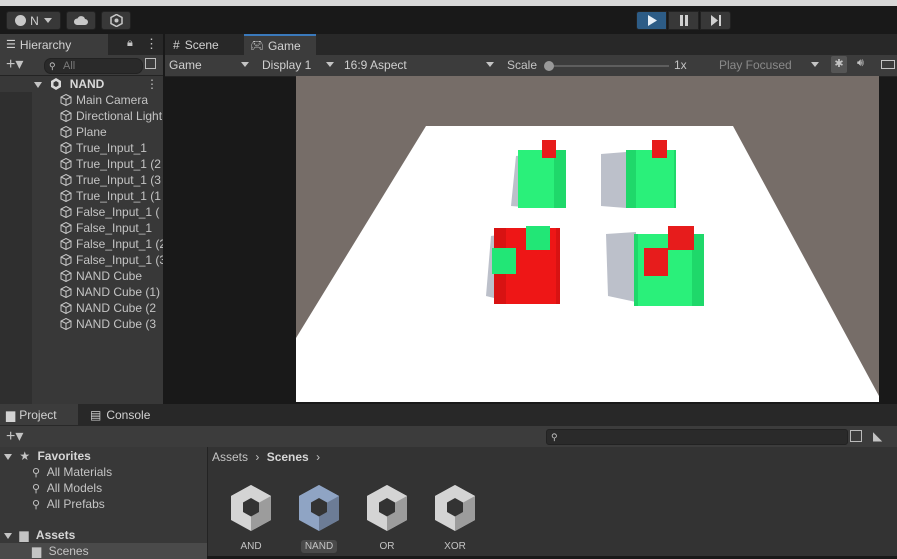 This screenshot has height=559, width=897. Describe the element at coordinates (93, 66) in the screenshot. I see `hierarchy-search-input: ⚲ All` at that location.